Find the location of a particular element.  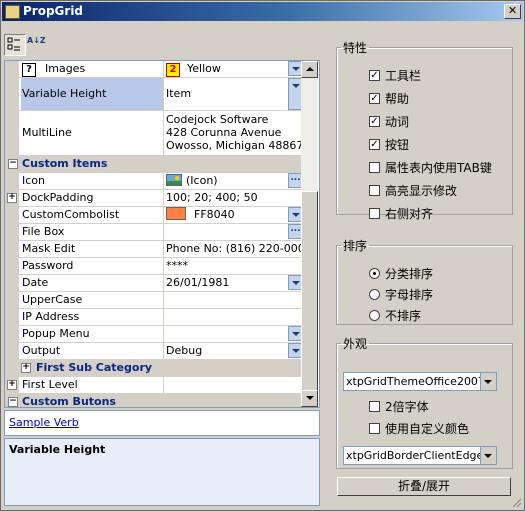

number-badge-icon: 2 is located at coordinates (173, 70).